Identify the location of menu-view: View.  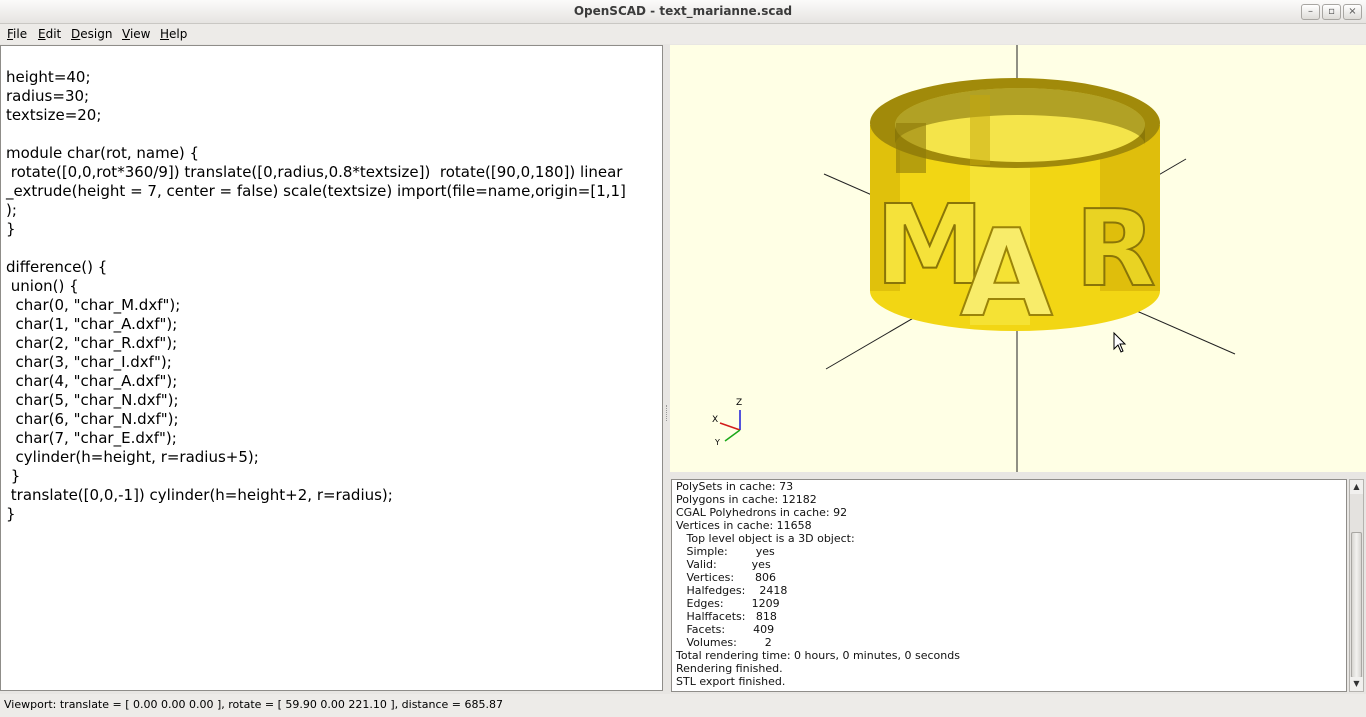
(136, 34).